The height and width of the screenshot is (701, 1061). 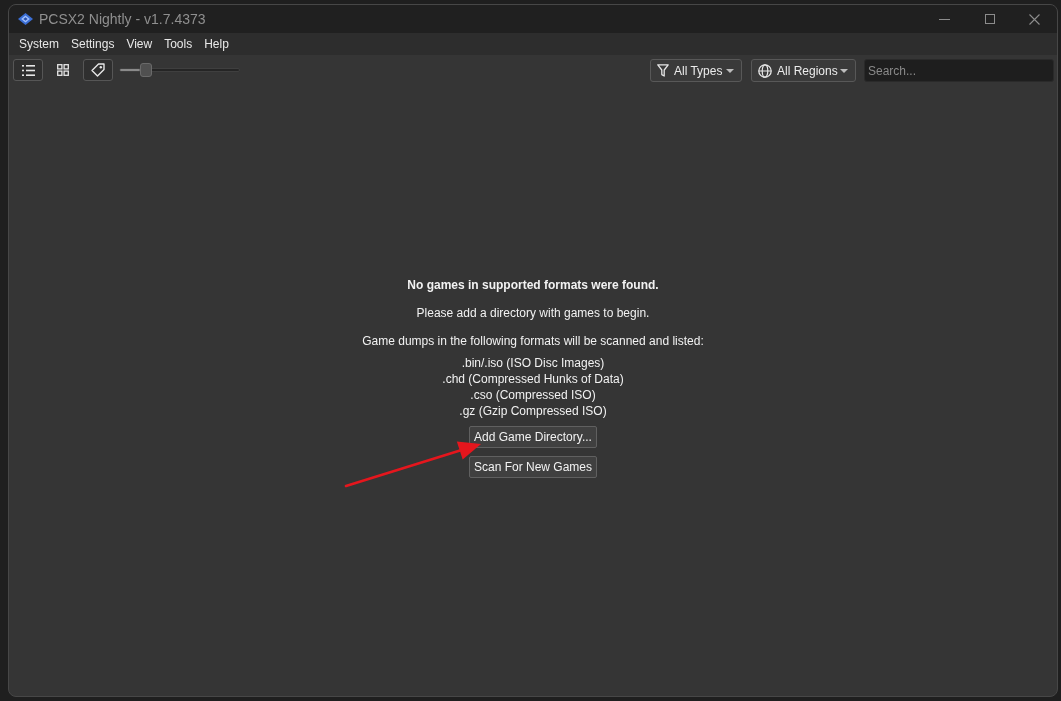 I want to click on menu-item: Settings, so click(x=93, y=44).